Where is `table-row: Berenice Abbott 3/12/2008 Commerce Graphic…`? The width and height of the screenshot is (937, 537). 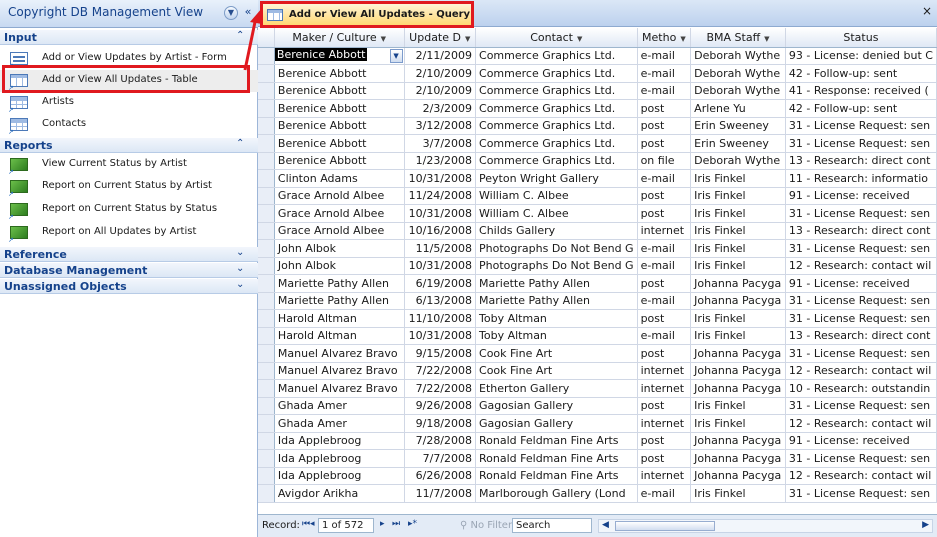
table-row: Berenice Abbott 3/12/2008 Commerce Graphic… is located at coordinates (597, 126).